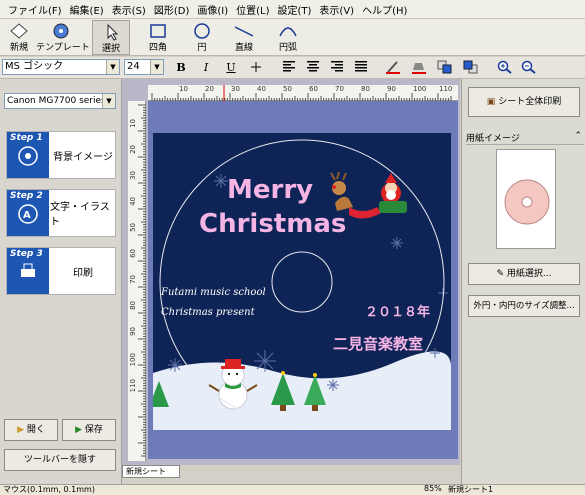  What do you see at coordinates (158, 31) in the screenshot?
I see `rect-icon` at bounding box center [158, 31].